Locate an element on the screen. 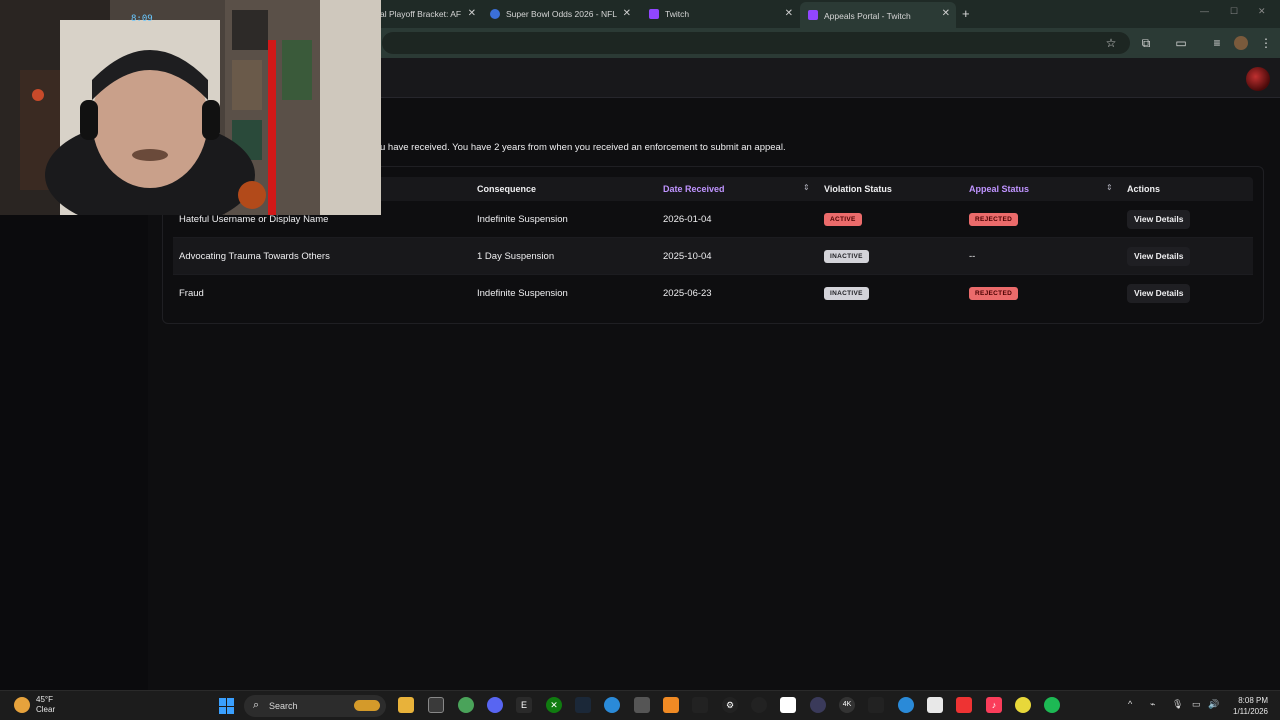 The image size is (1280, 720). clock-time: 8:08 PM is located at coordinates (1253, 700).